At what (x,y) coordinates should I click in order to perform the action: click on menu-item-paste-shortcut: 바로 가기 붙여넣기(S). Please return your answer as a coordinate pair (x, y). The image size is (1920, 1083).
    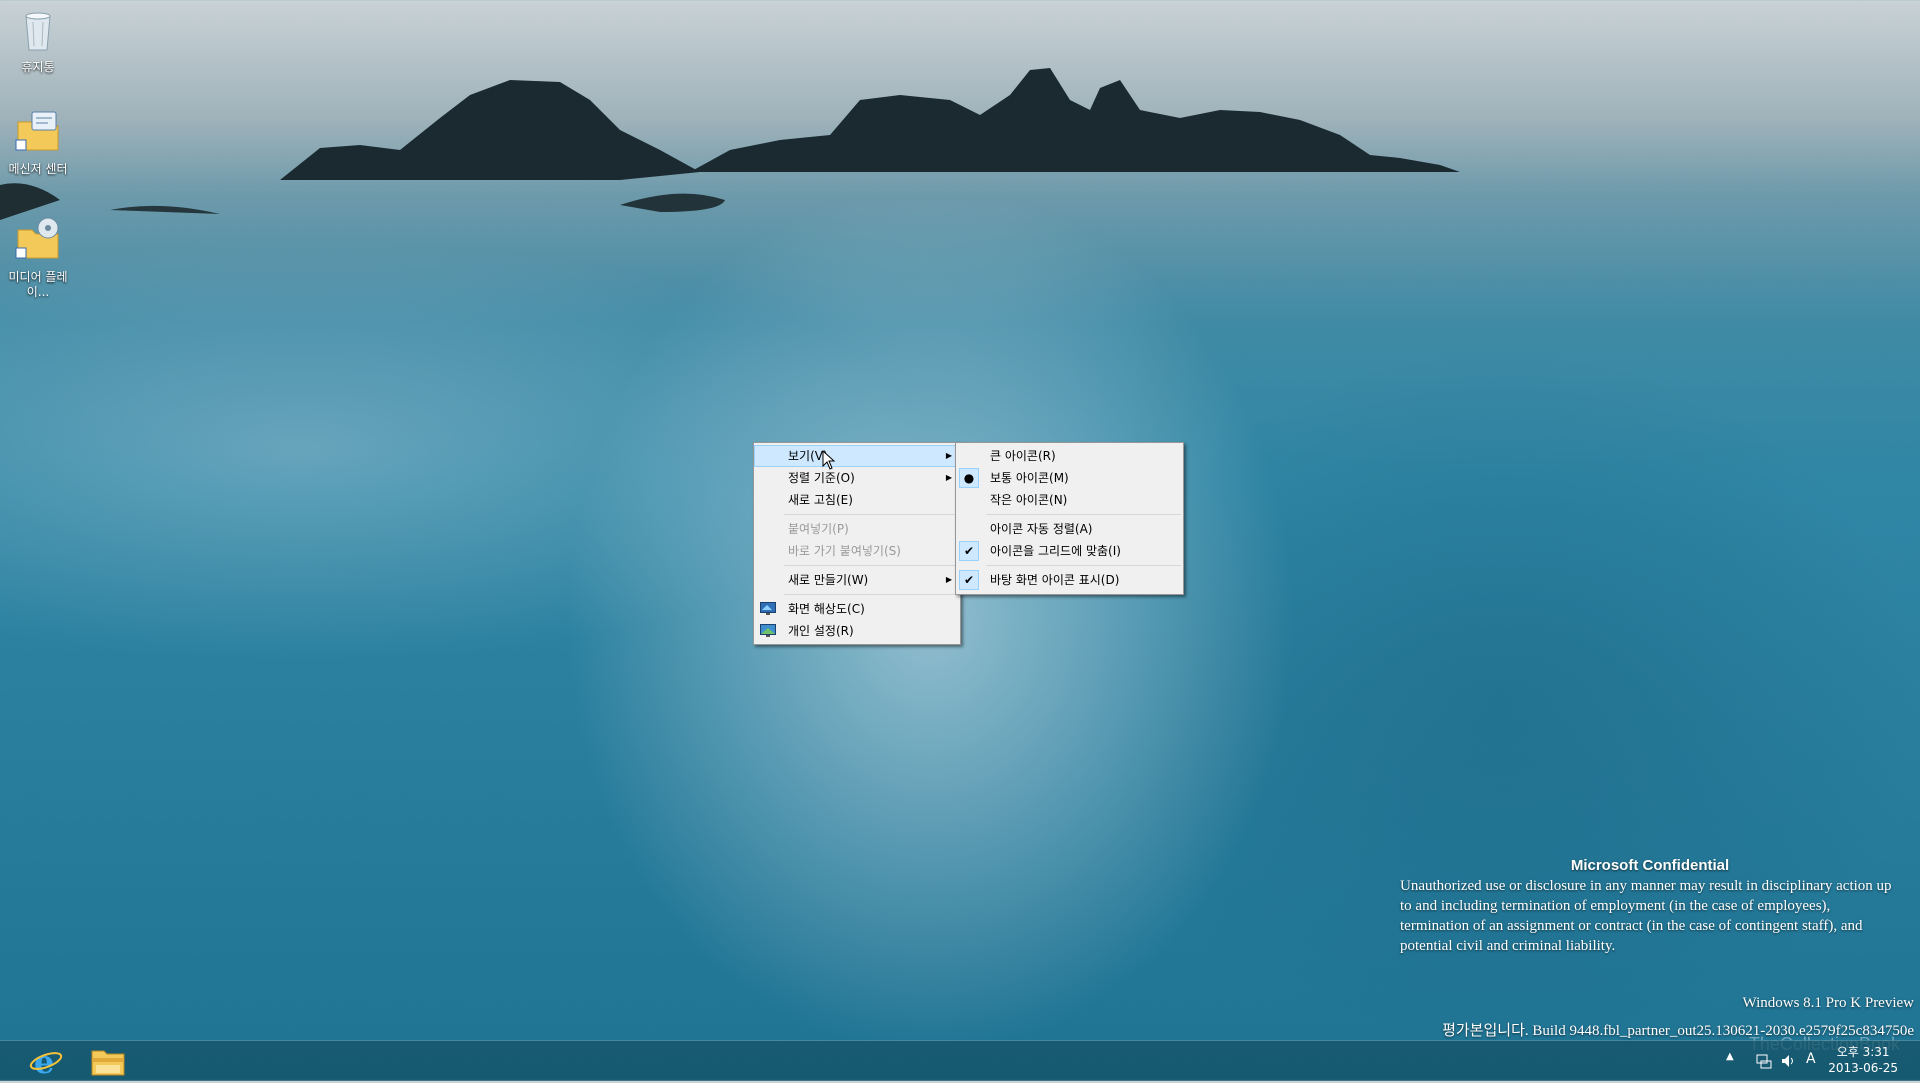
    Looking at the image, I should click on (857, 551).